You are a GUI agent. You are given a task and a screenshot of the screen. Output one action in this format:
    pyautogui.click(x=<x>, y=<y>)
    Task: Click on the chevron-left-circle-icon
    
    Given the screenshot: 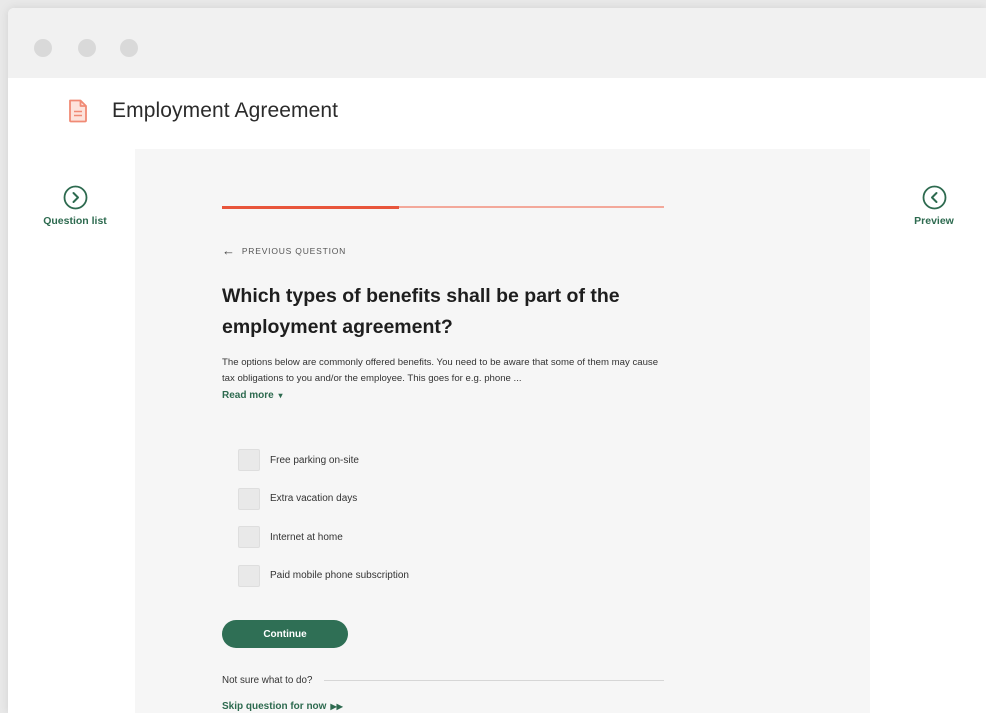 What is the action you would take?
    pyautogui.click(x=934, y=197)
    